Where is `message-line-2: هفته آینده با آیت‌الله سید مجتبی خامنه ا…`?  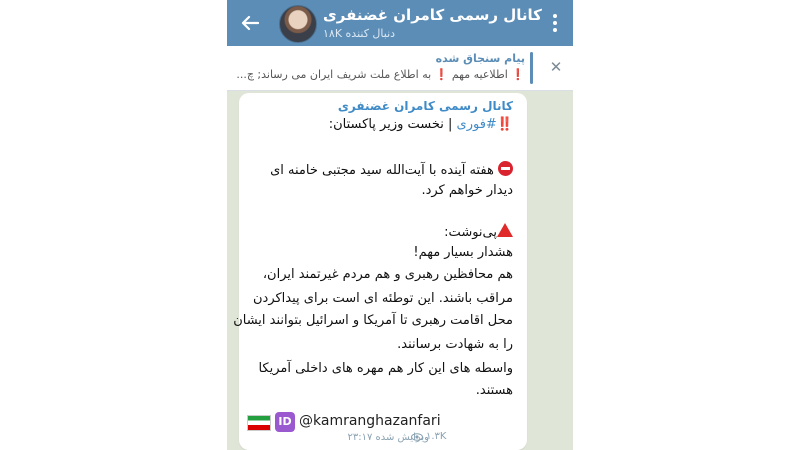
message-line-2: هفته آینده با آیت‌الله سید مجتبی خامنه ا… is located at coordinates (391, 169).